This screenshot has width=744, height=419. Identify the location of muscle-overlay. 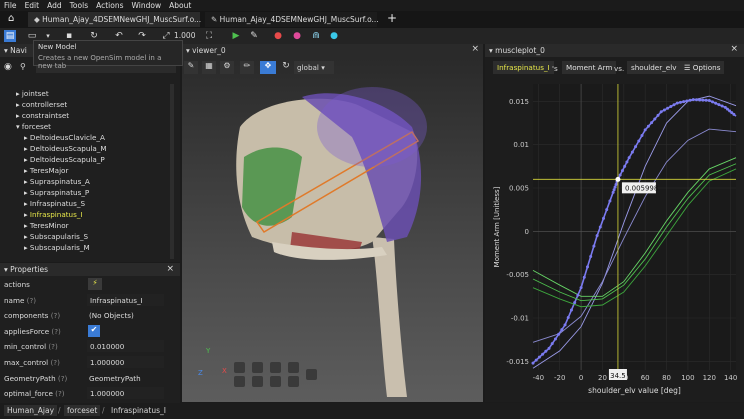
(372, 127).